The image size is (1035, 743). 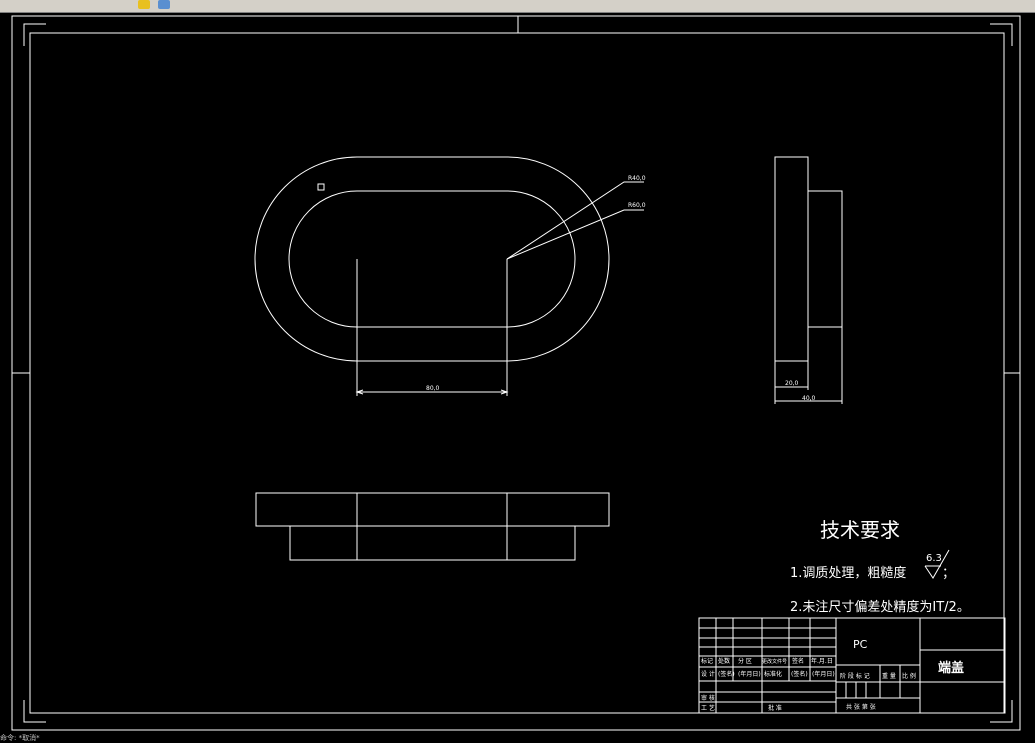 I want to click on side-view-boss, so click(x=825, y=259).